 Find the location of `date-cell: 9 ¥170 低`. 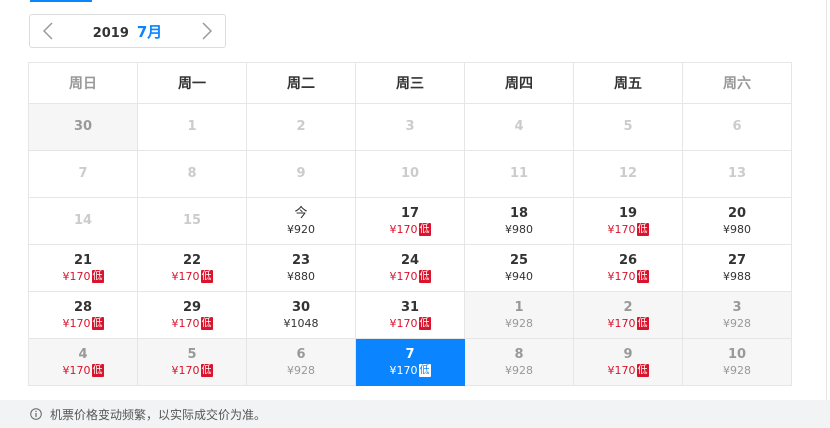

date-cell: 9 ¥170 低 is located at coordinates (628, 362).